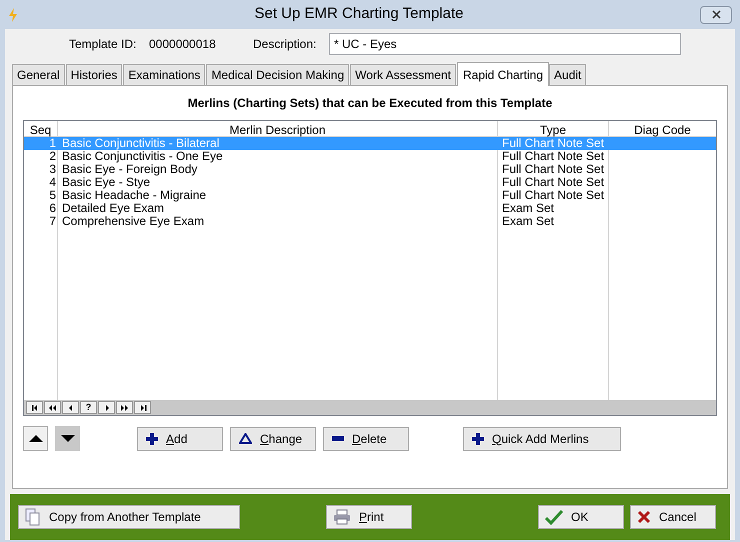 This screenshot has width=740, height=542. Describe the element at coordinates (370, 103) in the screenshot. I see `section-title: Merlins (Charting Sets) that can be Executed from this Template` at that location.